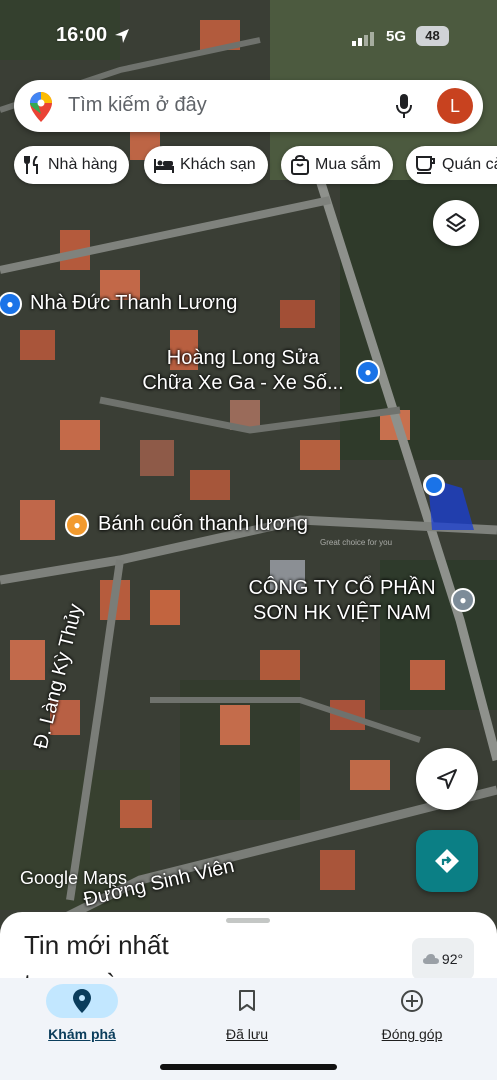 The height and width of the screenshot is (1080, 497). What do you see at coordinates (133, 303) in the screenshot?
I see `map-label-nha-duc: Nhà Đức Thanh Lương` at bounding box center [133, 303].